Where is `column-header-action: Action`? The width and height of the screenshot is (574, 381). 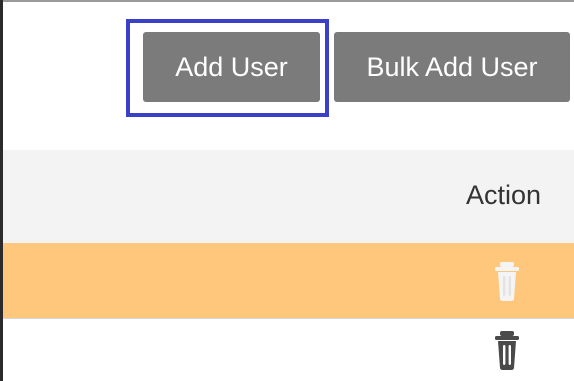 column-header-action: Action is located at coordinates (503, 195).